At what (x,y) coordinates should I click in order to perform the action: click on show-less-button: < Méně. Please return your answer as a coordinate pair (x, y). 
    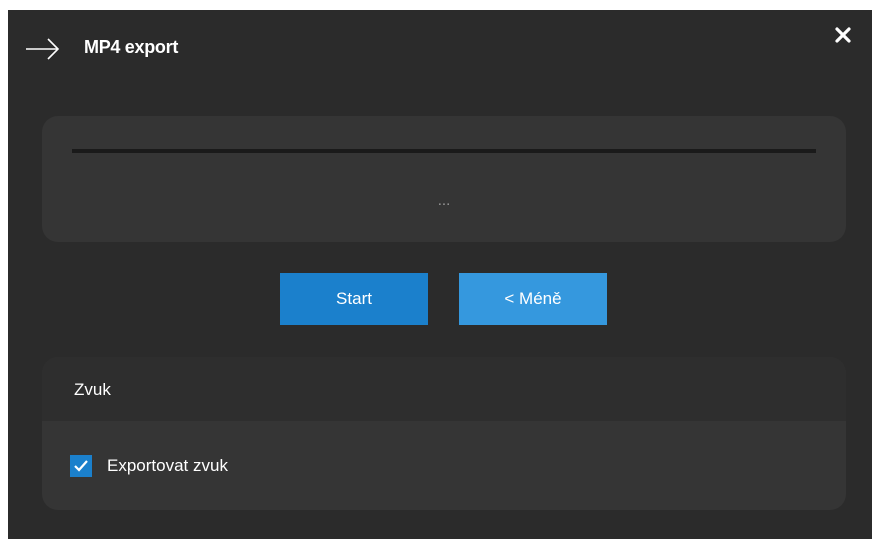
    Looking at the image, I should click on (533, 299).